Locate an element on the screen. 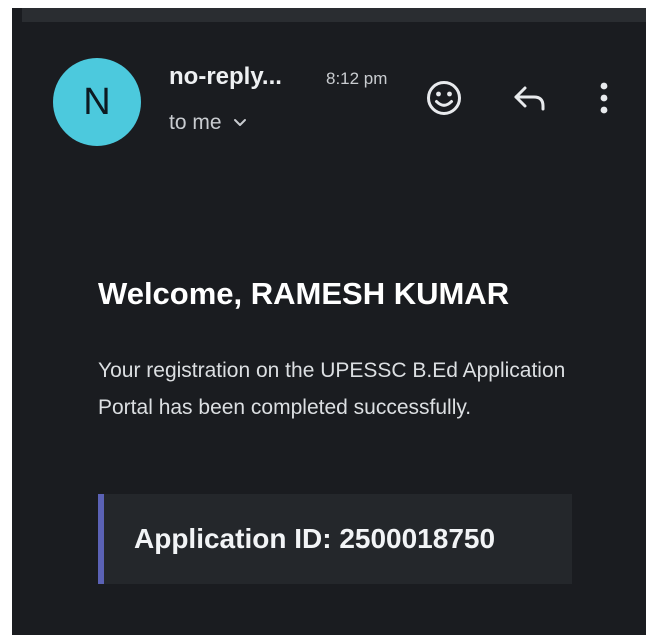 The width and height of the screenshot is (646, 635). top-divider is located at coordinates (334, 15).